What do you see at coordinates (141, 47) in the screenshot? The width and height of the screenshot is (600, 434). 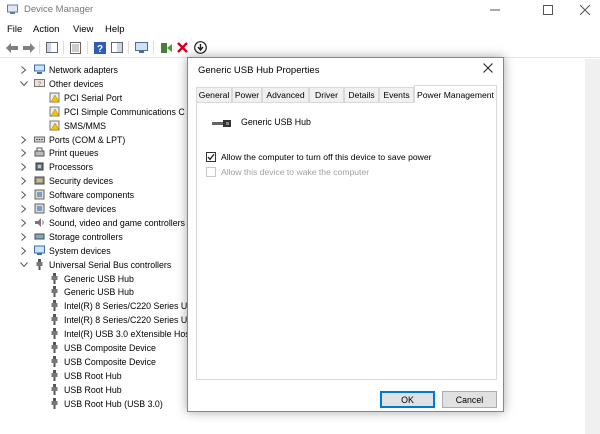 I see `scan-hardware-button` at bounding box center [141, 47].